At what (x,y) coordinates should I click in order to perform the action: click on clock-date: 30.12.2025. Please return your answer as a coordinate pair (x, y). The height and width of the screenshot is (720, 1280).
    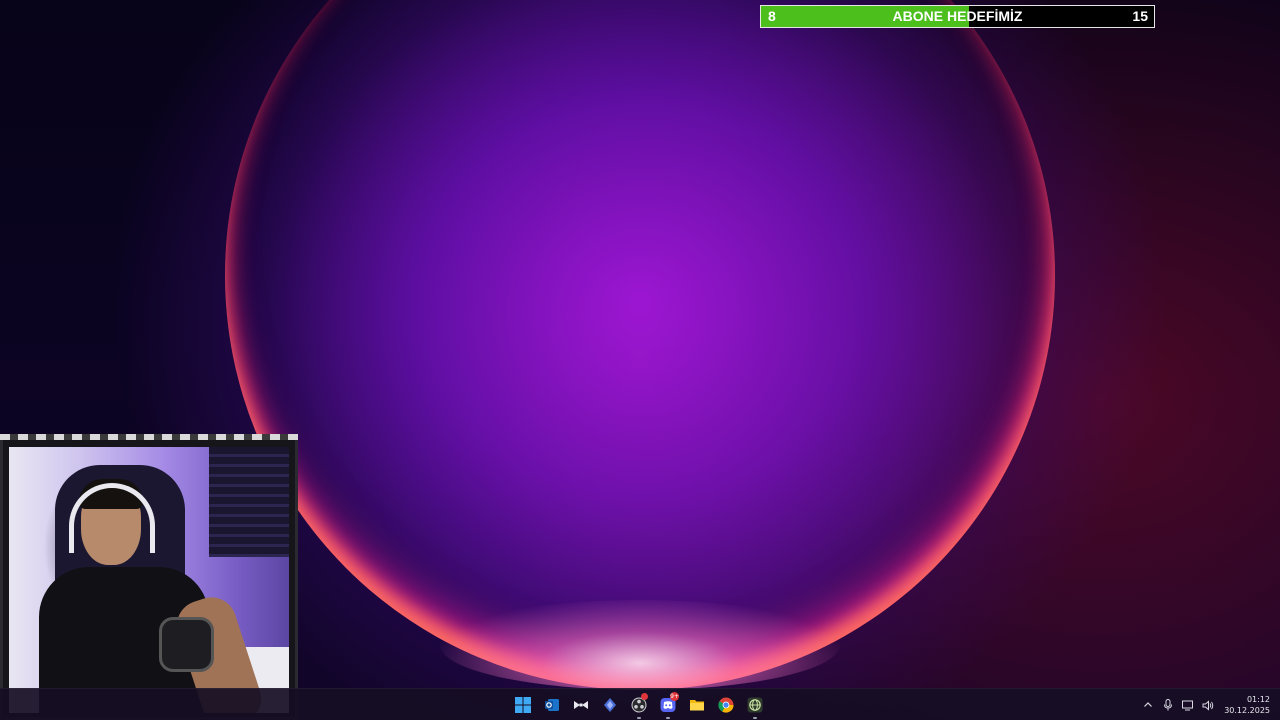
    Looking at the image, I should click on (1247, 710).